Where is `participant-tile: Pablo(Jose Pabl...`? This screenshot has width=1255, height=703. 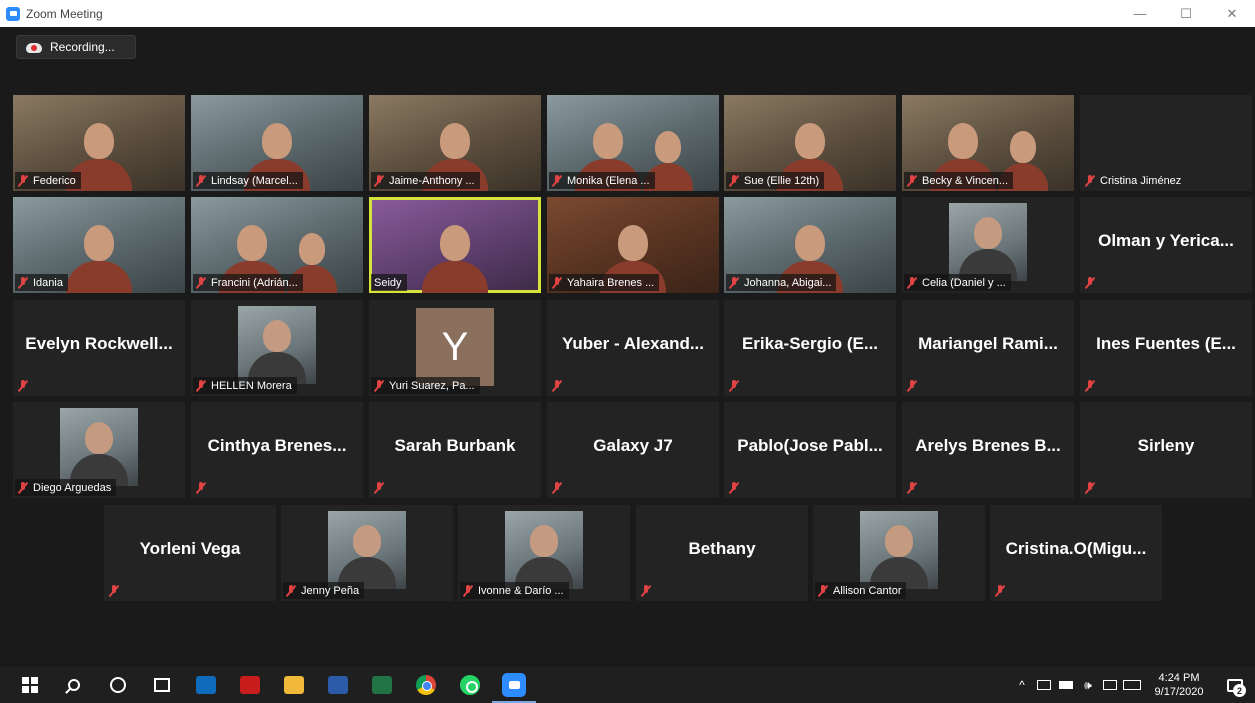
participant-tile: Pablo(Jose Pabl... is located at coordinates (810, 450).